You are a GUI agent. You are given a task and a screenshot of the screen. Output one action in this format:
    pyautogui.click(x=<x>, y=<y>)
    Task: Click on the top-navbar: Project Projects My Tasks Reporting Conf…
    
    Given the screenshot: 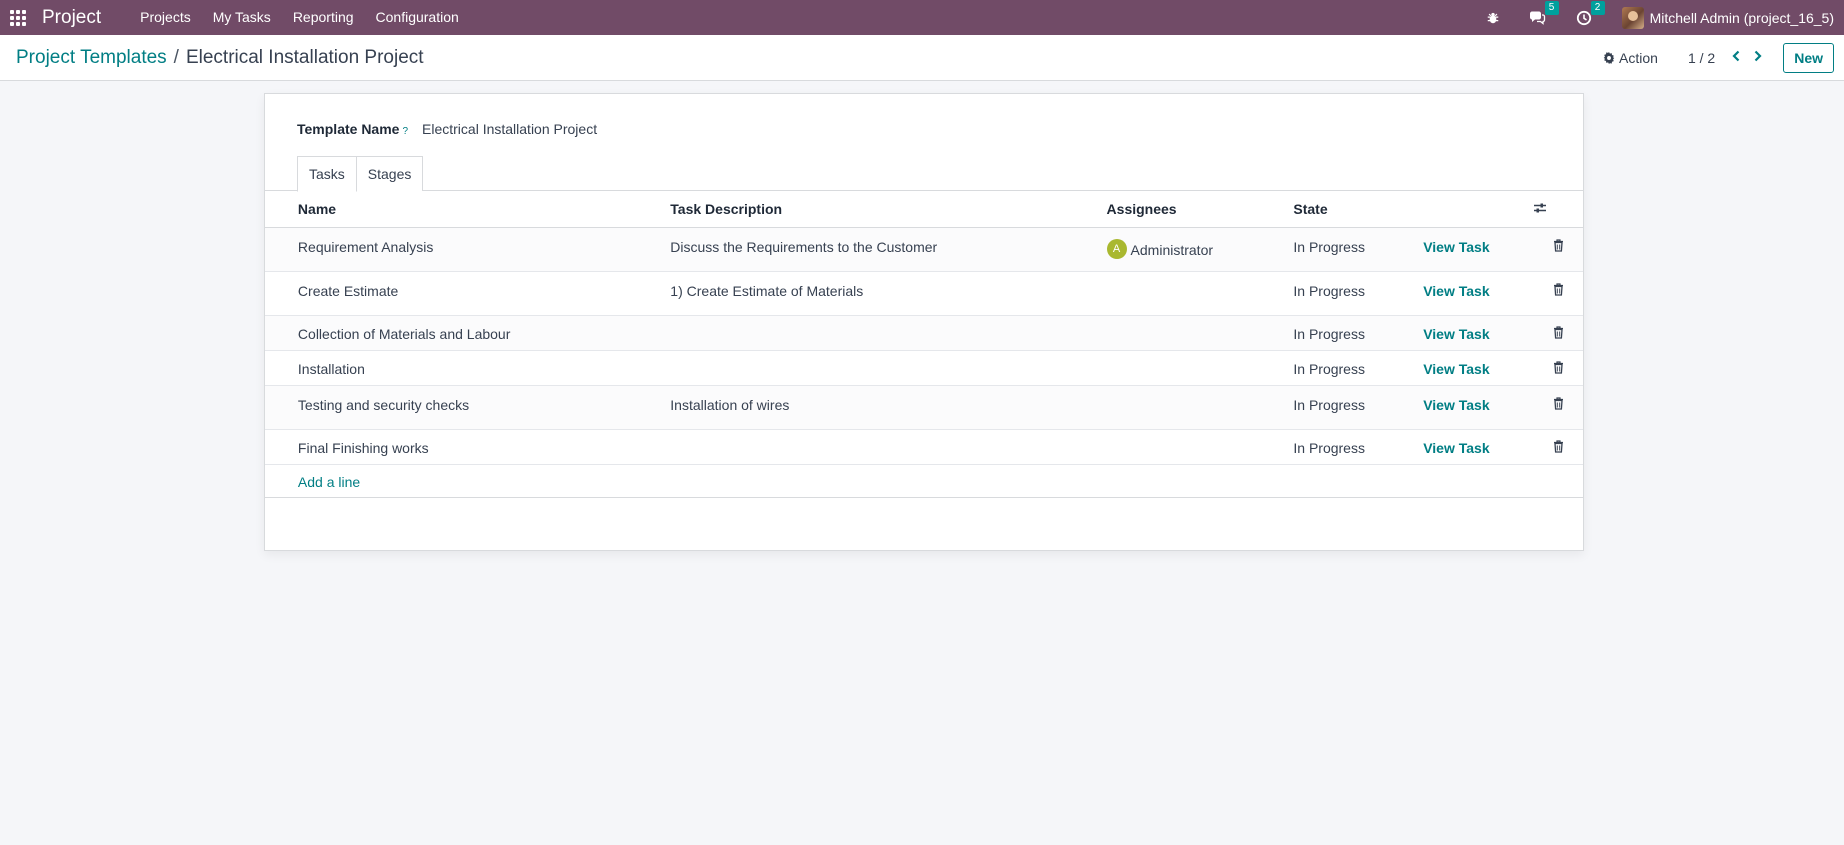 What is the action you would take?
    pyautogui.click(x=922, y=17)
    